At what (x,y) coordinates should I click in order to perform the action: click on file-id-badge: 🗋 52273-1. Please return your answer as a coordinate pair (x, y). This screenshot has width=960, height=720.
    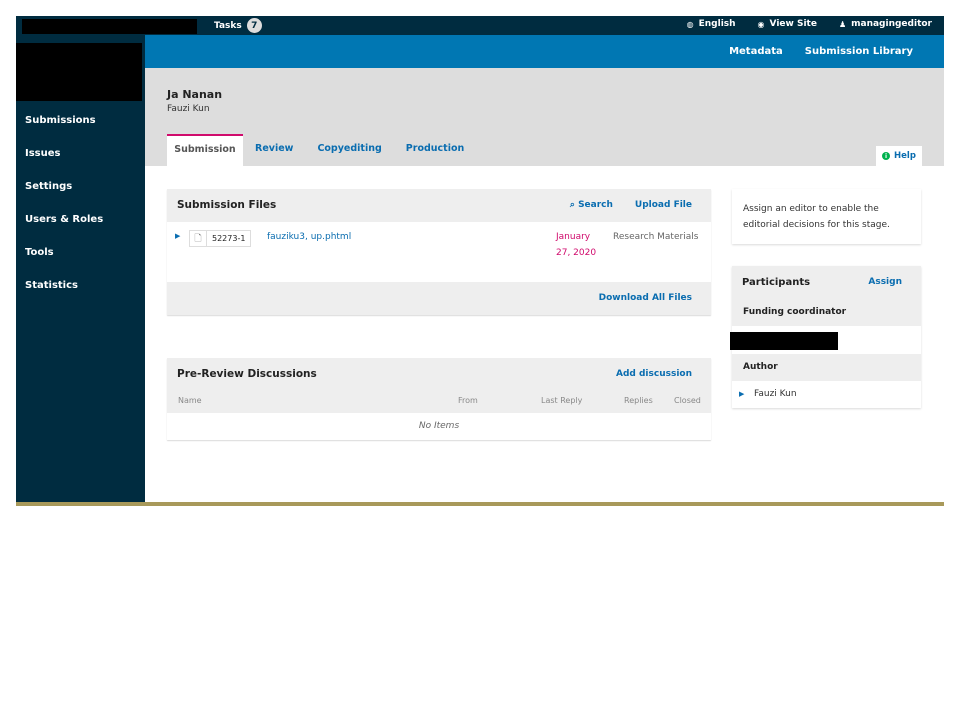
    Looking at the image, I should click on (220, 238).